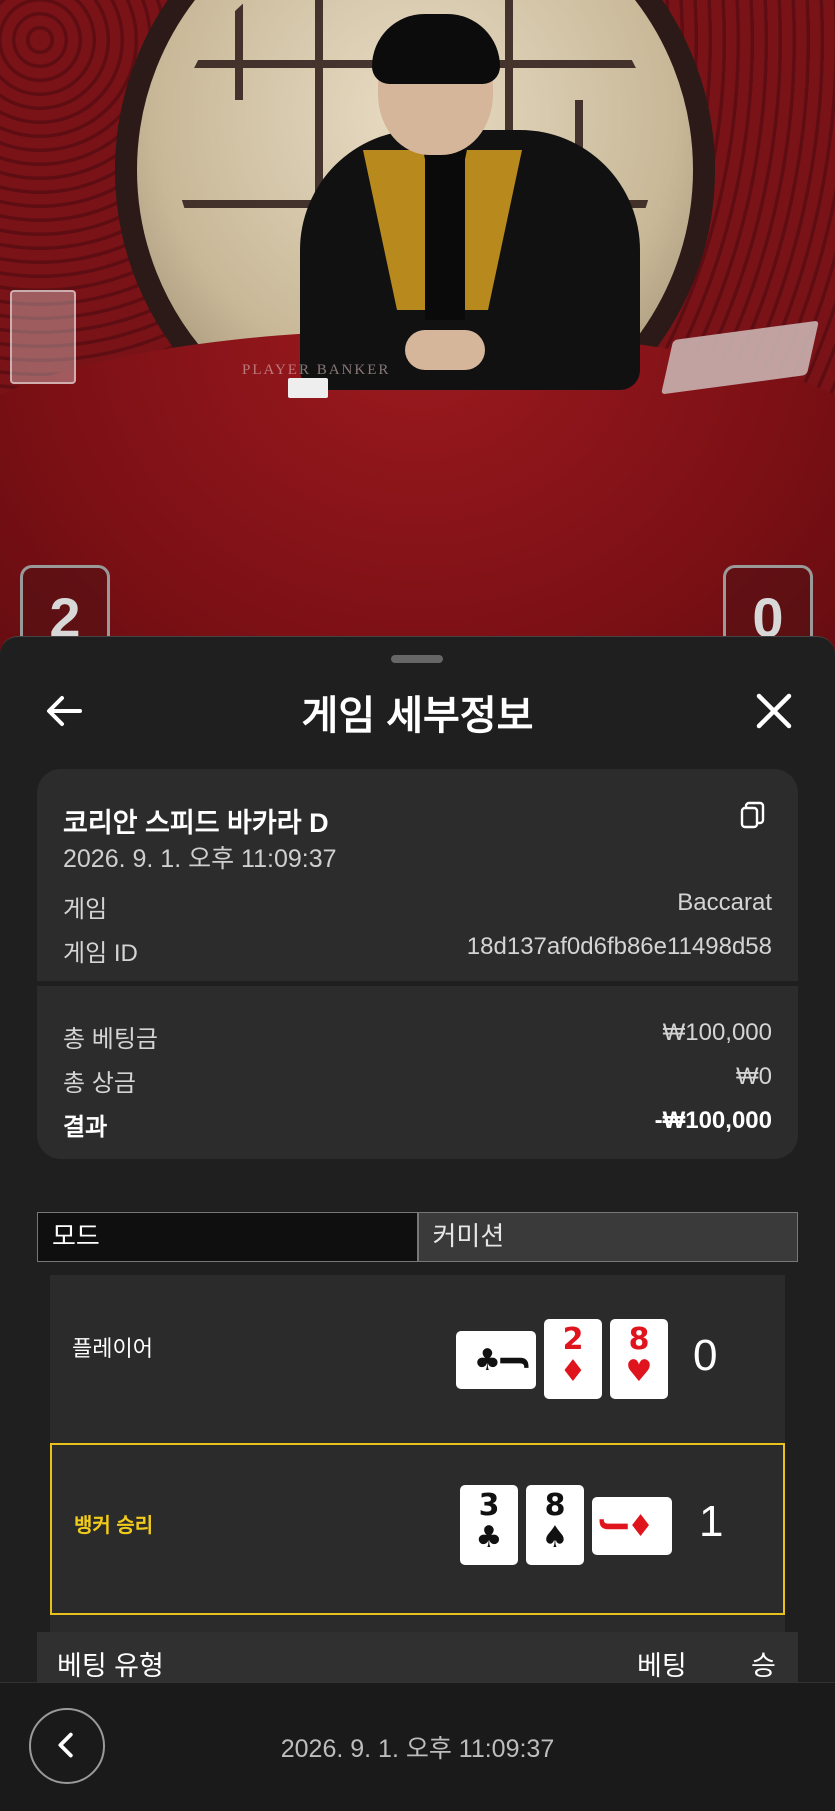  What do you see at coordinates (417, 983) in the screenshot?
I see `card-divider` at bounding box center [417, 983].